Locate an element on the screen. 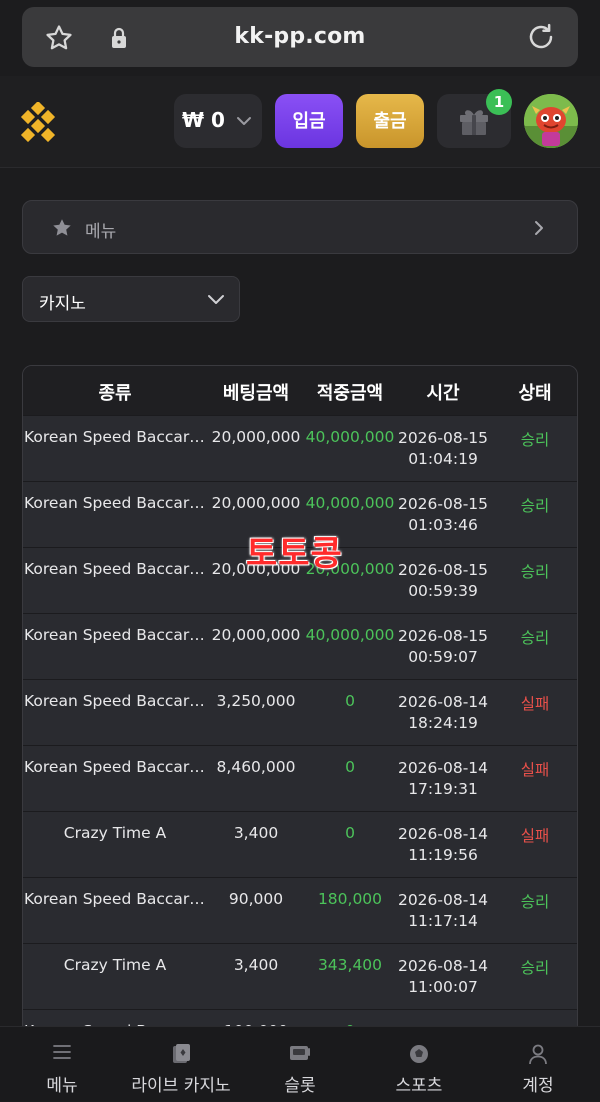 Image resolution: width=600 pixels, height=1102 pixels. deposit-button: 입금 is located at coordinates (309, 121).